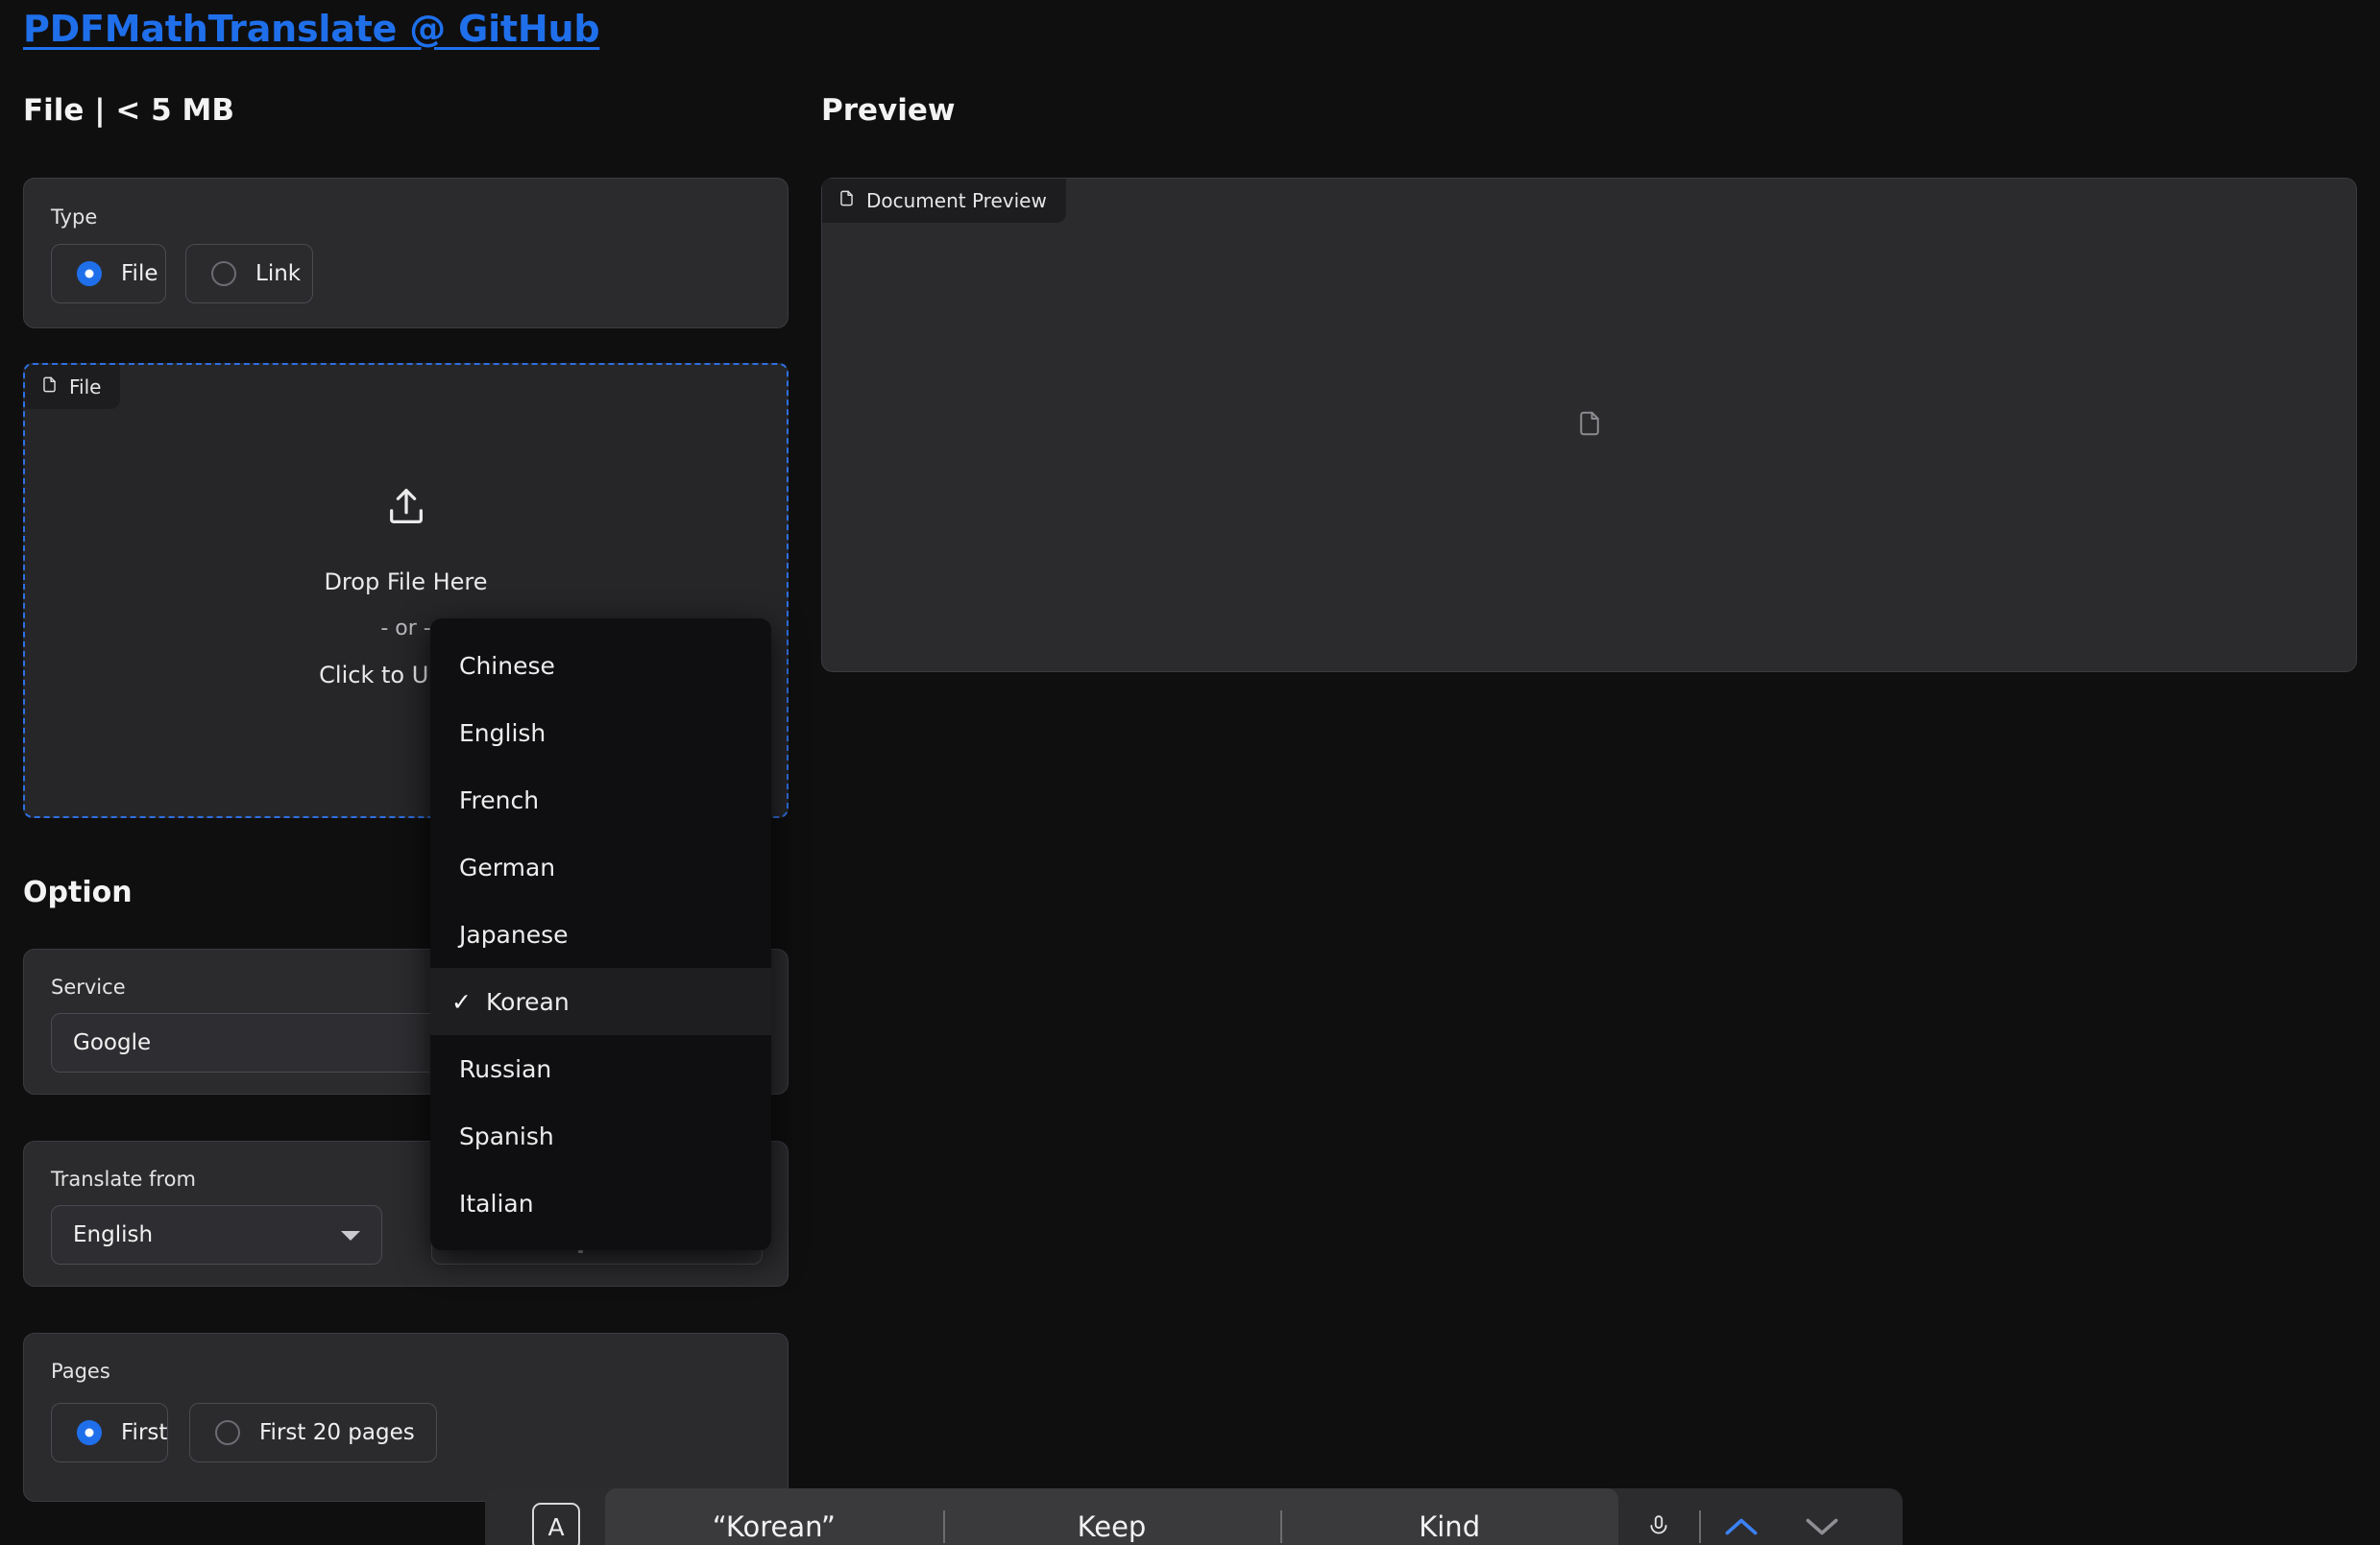  What do you see at coordinates (600, 665) in the screenshot?
I see `dropdown-option-chinese: Chinese` at bounding box center [600, 665].